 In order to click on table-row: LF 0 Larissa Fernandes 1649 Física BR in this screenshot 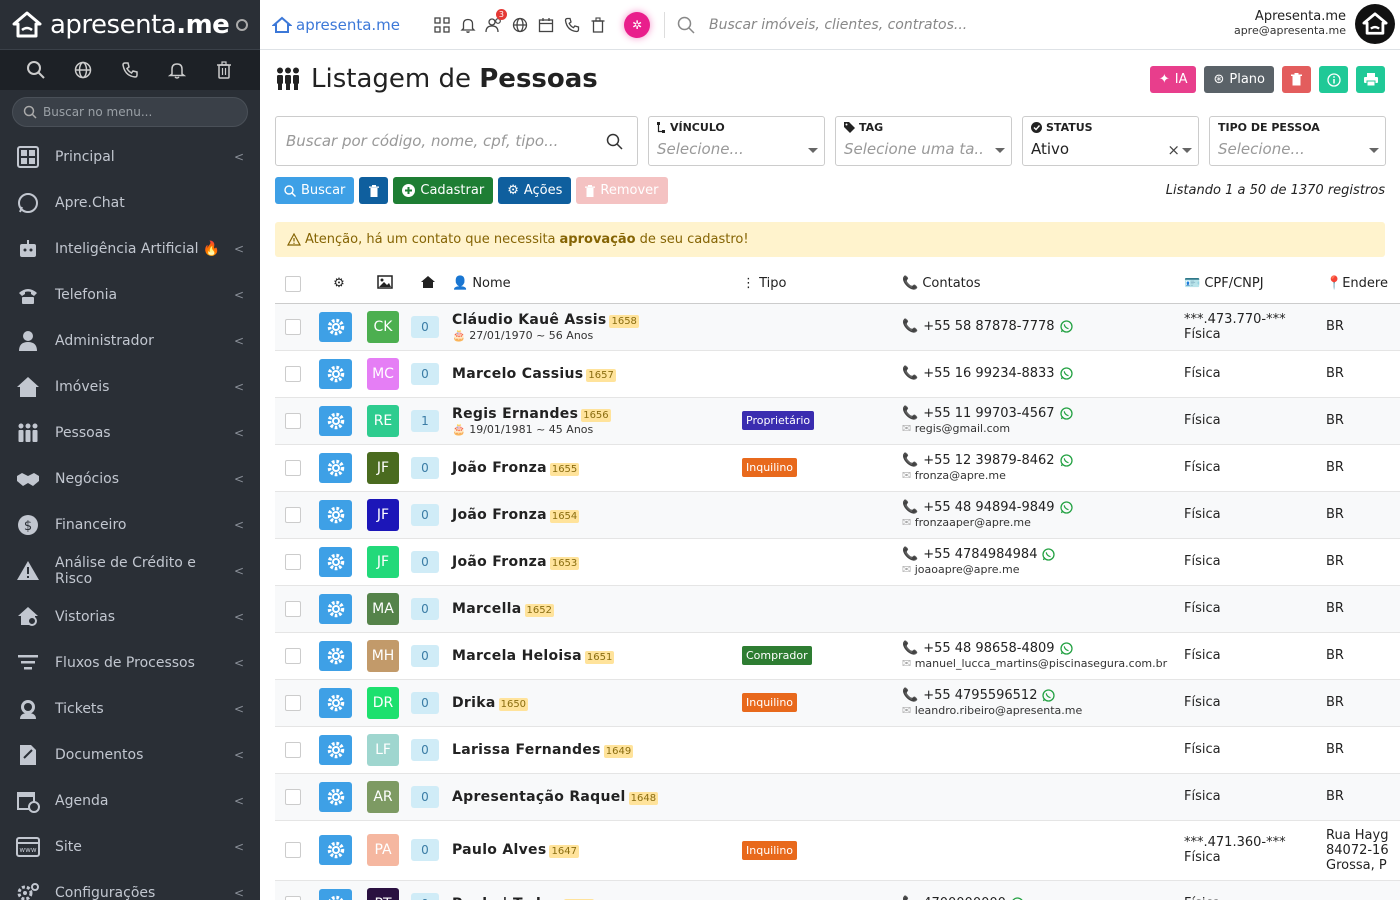, I will do `click(837, 750)`.